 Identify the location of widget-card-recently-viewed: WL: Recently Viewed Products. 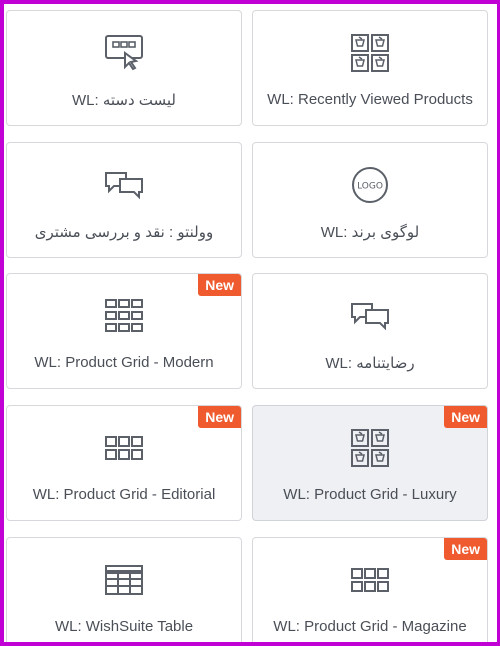
(370, 68).